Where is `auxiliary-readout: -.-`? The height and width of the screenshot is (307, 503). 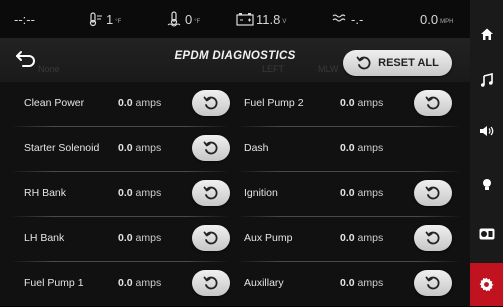 auxiliary-readout: -.- is located at coordinates (347, 19).